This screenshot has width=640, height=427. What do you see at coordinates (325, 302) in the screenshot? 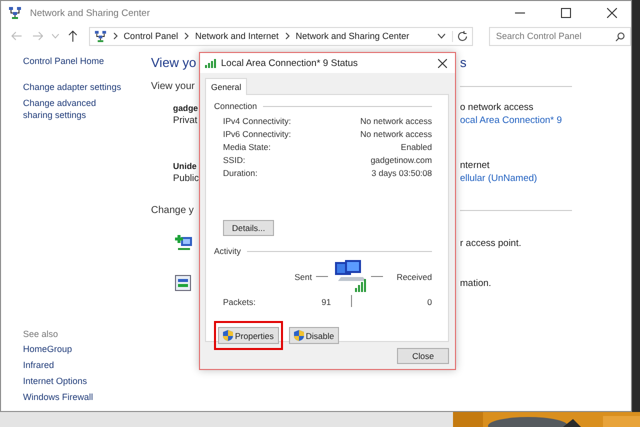
I see `packets-sent: 91` at bounding box center [325, 302].